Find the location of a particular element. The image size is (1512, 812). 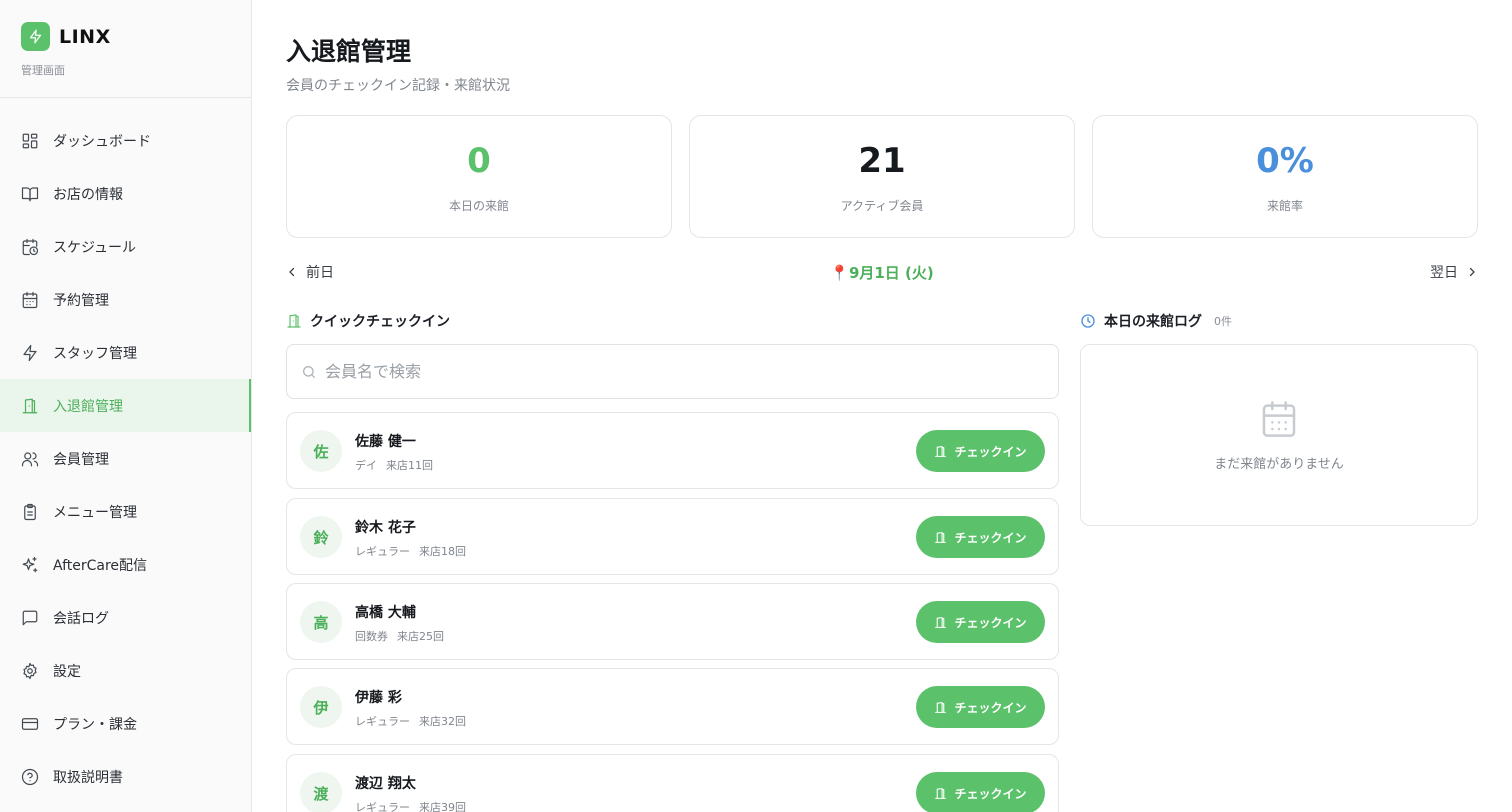

stat-label: アクティブ会員 is located at coordinates (882, 205).